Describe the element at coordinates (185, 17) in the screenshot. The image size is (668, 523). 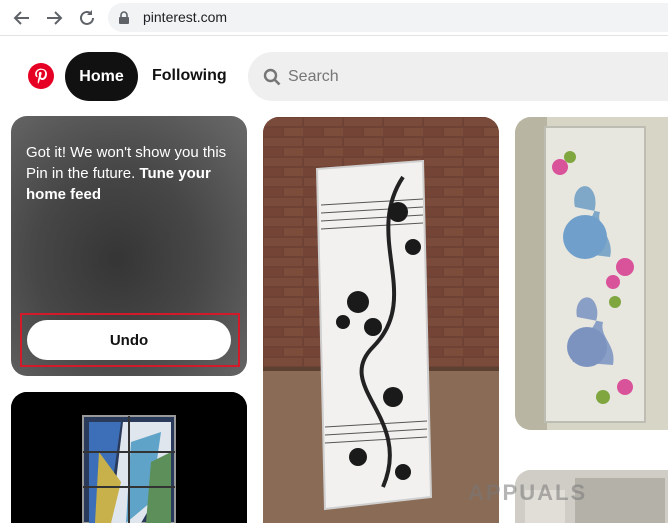
I see `url-text: pinterest.com` at that location.